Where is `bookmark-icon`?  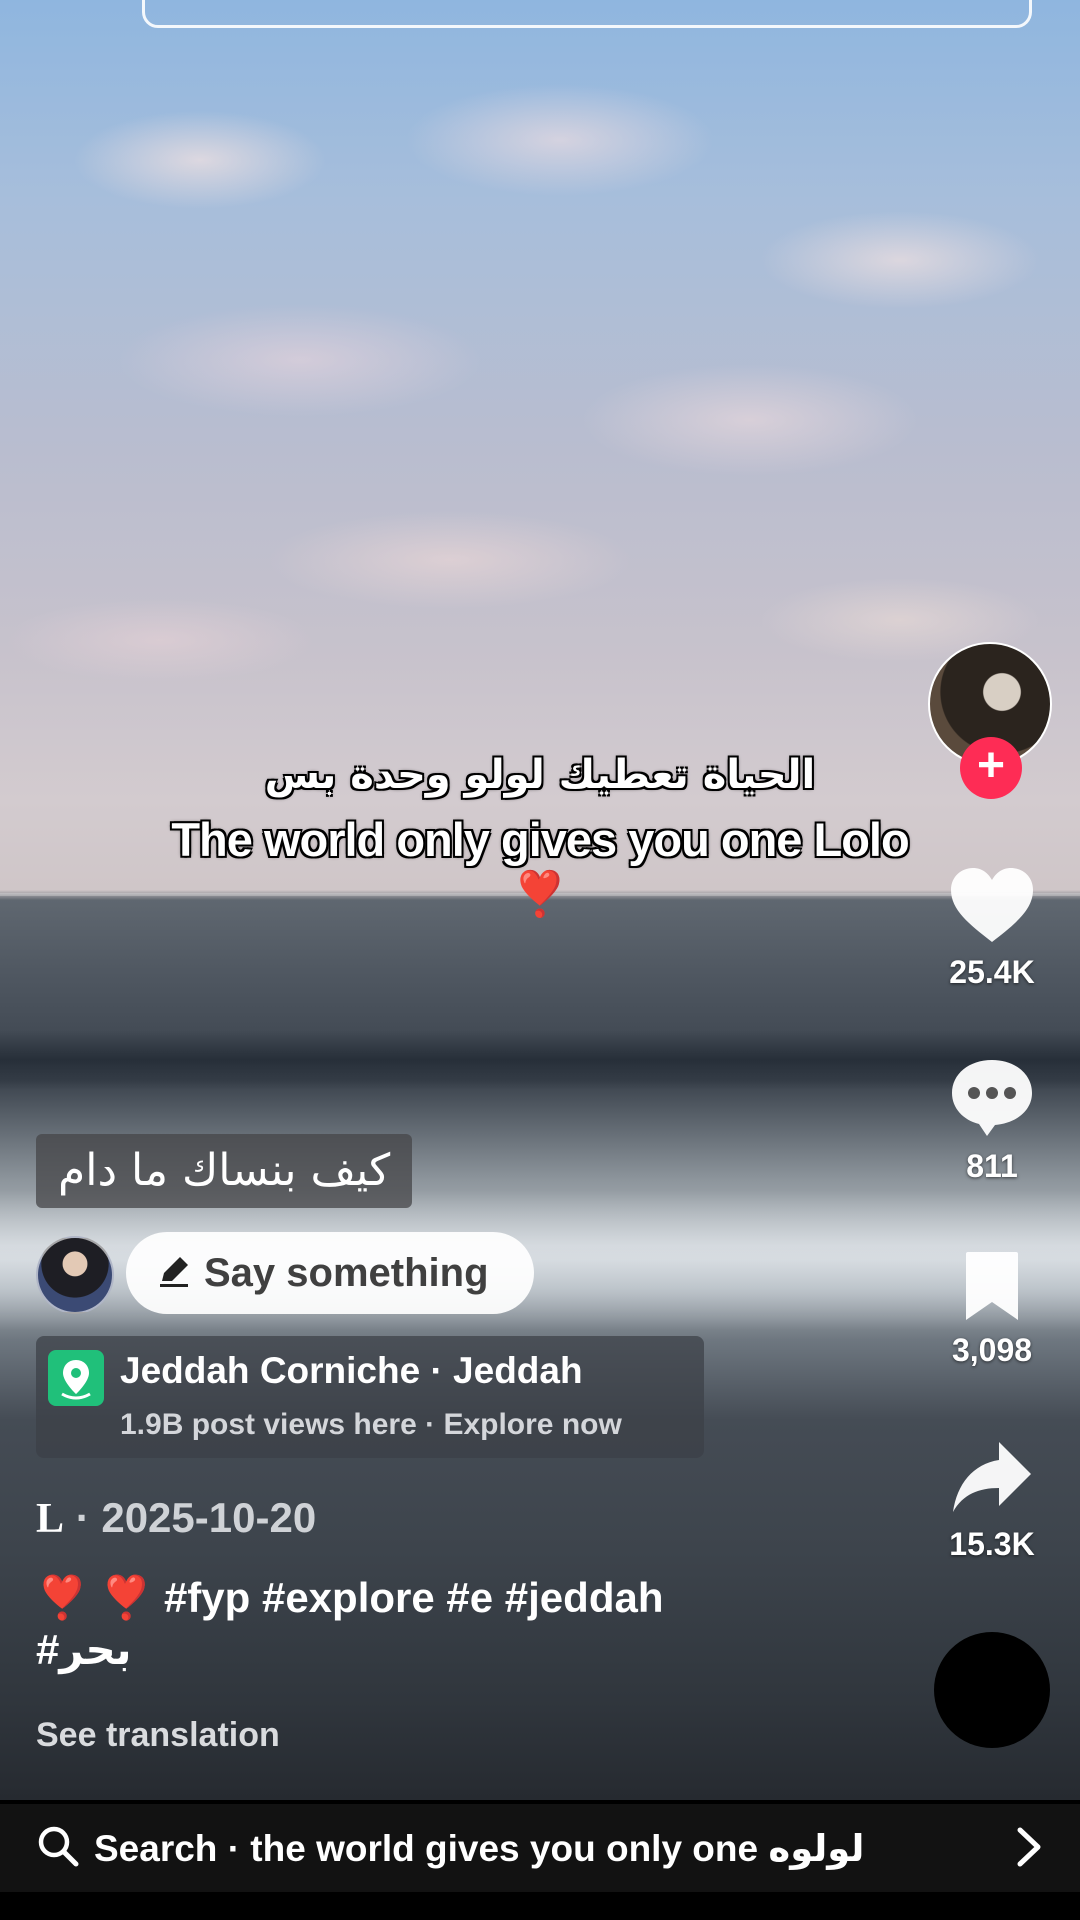
bookmark-icon is located at coordinates (992, 1286).